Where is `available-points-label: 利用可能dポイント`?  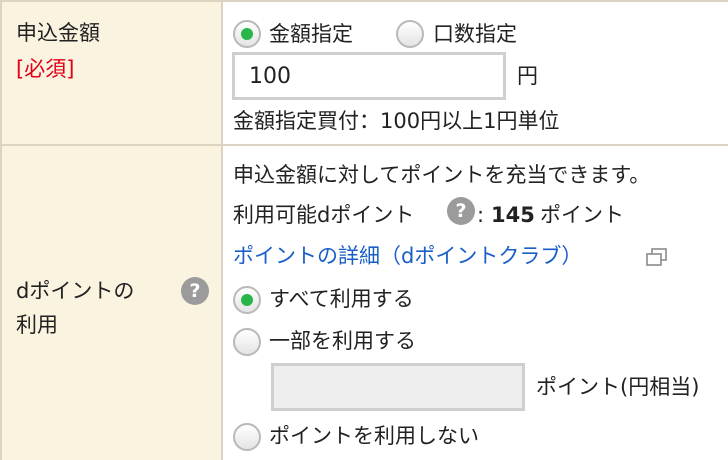
available-points-label: 利用可能dポイント is located at coordinates (324, 215).